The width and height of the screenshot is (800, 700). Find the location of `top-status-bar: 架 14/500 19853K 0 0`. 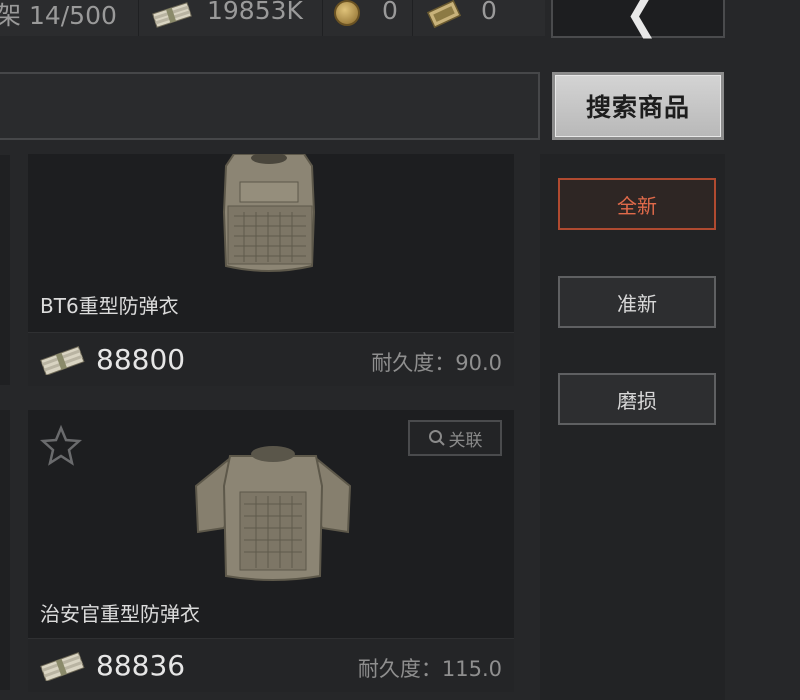

top-status-bar: 架 14/500 19853K 0 0 is located at coordinates (272, 18).